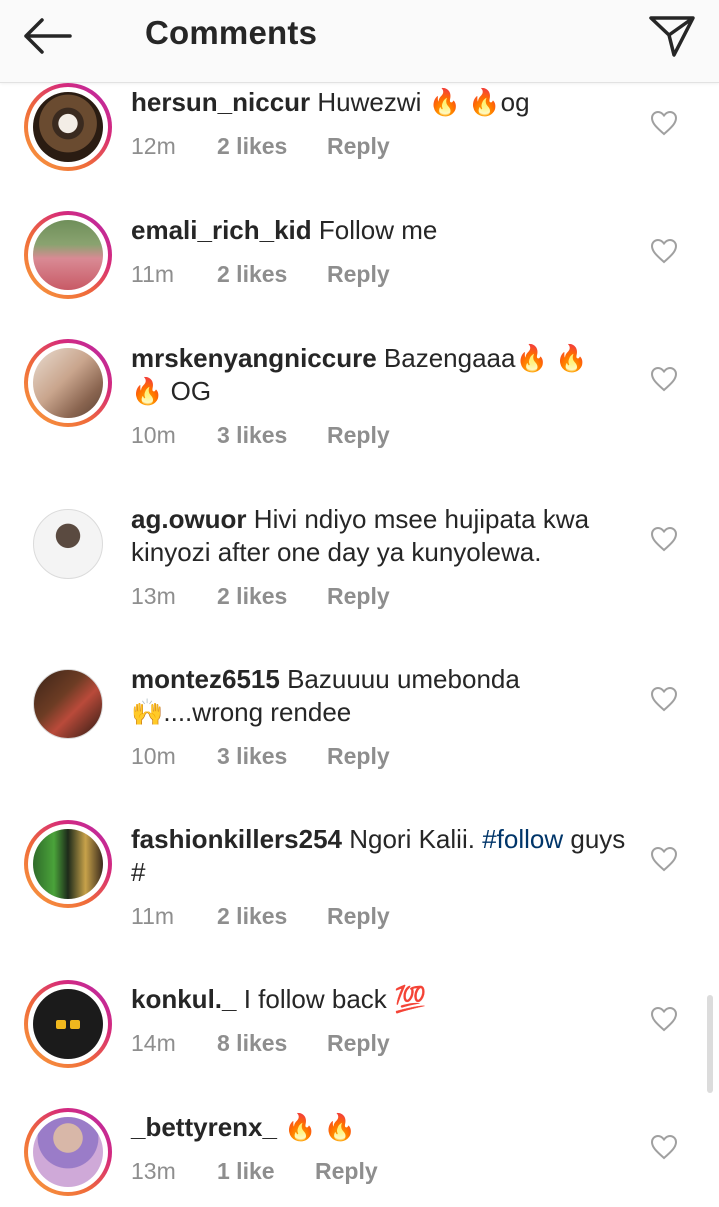  I want to click on comment-text: Huwezwi 🔥 🔥og, so click(423, 102).